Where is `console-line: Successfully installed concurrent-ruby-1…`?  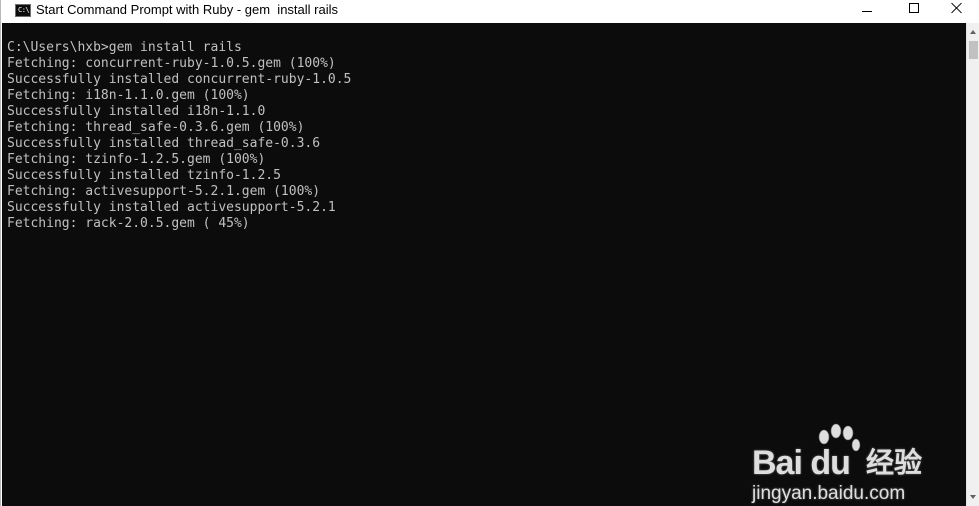
console-line: Successfully installed concurrent-ruby-1… is located at coordinates (179, 79).